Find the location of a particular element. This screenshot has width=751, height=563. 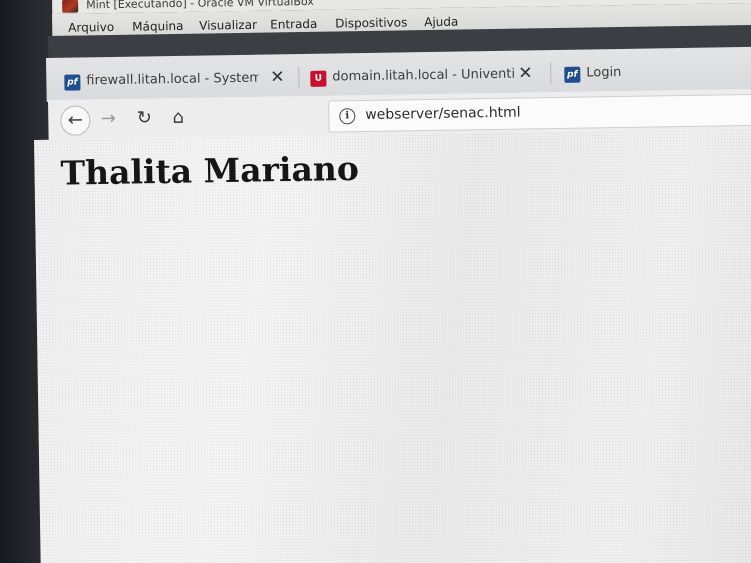

menu-dispositivos: Dispositivos is located at coordinates (371, 22).